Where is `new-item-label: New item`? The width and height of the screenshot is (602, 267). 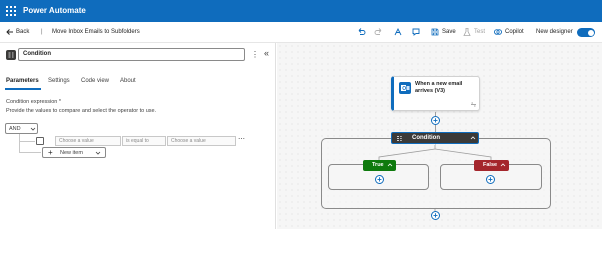
new-item-label: New item is located at coordinates (71, 153).